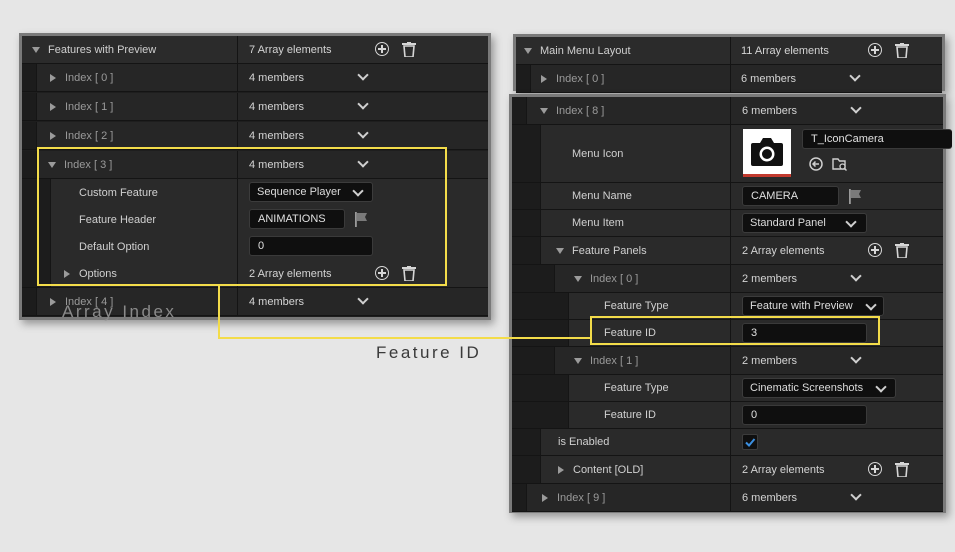  What do you see at coordinates (804, 223) in the screenshot?
I see `menu-item-dropdown: Standard Panel` at bounding box center [804, 223].